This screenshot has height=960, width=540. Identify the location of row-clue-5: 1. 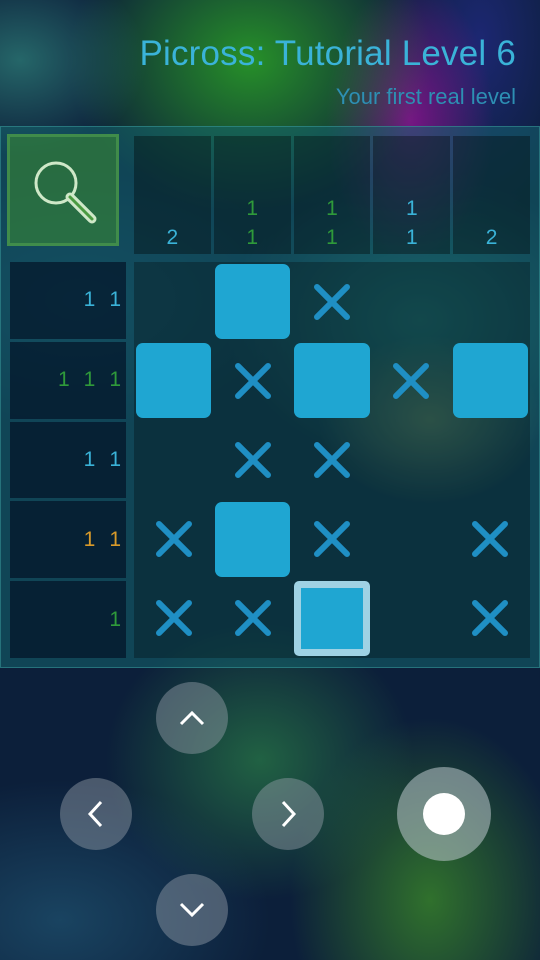
(68, 619).